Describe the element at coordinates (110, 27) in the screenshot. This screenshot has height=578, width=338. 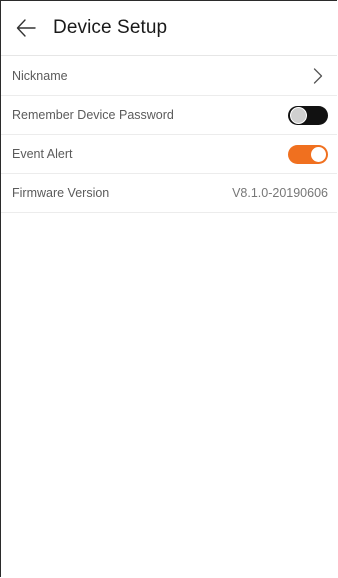
I see `page-title: Device Setup` at that location.